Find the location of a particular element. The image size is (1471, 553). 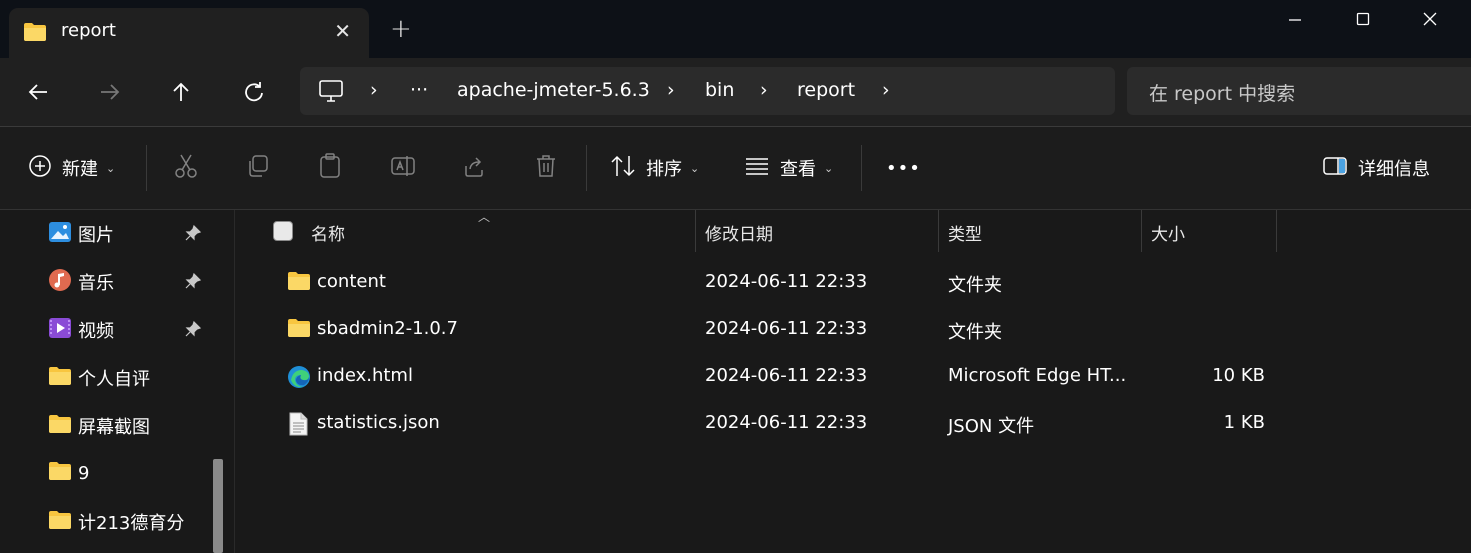

sidebar-item-pictures: 图片 is located at coordinates (81, 234).